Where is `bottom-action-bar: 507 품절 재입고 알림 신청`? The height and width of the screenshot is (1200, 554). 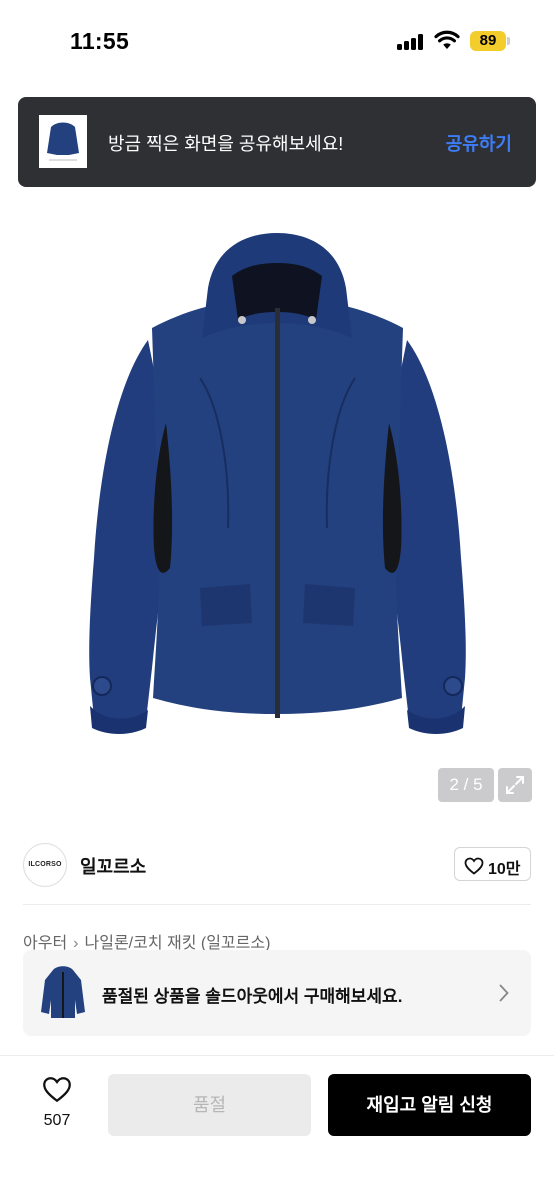
bottom-action-bar: 507 품절 재입고 알림 신청 is located at coordinates (277, 1127).